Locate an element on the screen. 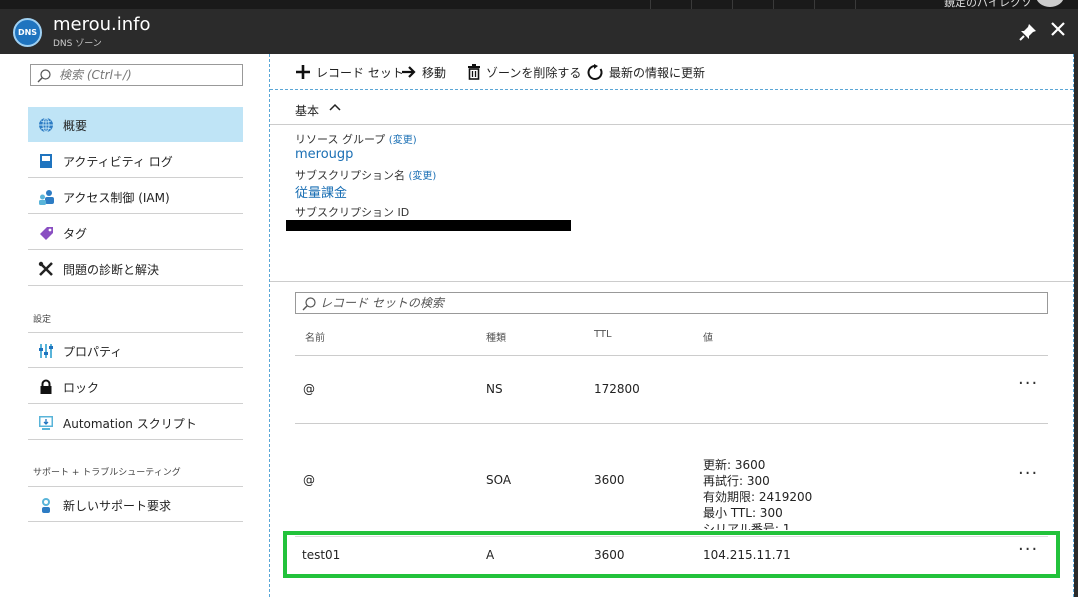 This screenshot has height=597, width=1078. button-label: レコード セット is located at coordinates (360, 72).